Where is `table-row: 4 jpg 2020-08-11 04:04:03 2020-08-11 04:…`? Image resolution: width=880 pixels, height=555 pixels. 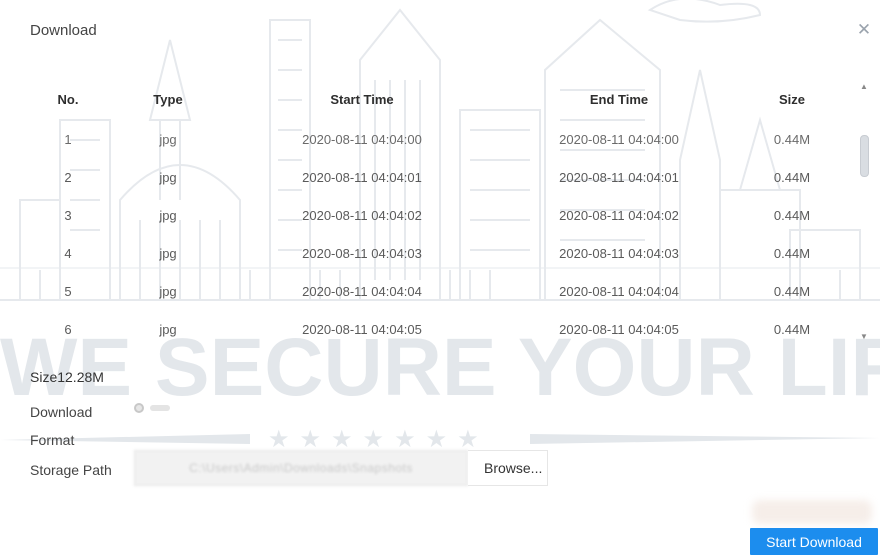 table-row: 4 jpg 2020-08-11 04:04:03 2020-08-11 04:… is located at coordinates (445, 253).